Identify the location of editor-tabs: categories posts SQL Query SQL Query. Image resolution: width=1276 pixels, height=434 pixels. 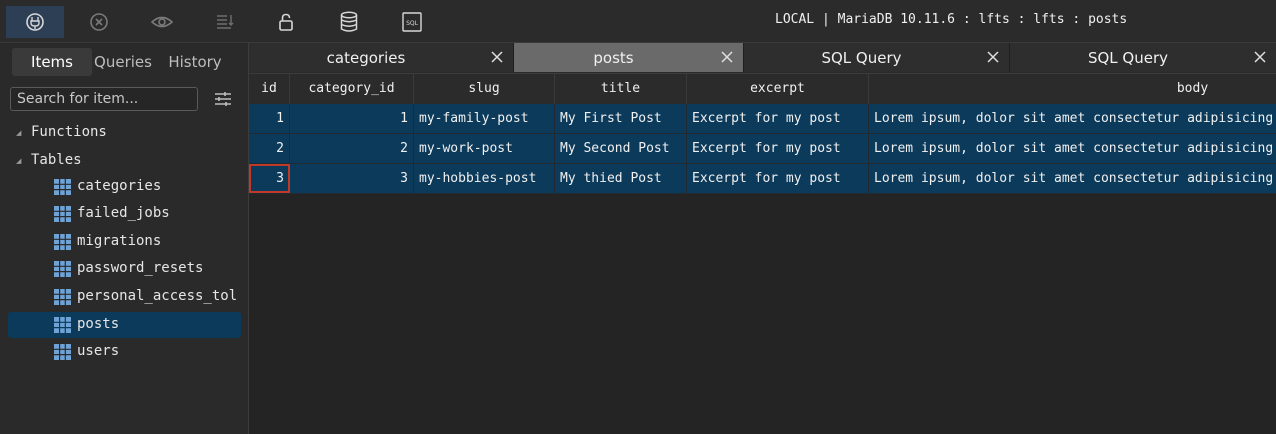
(762, 58).